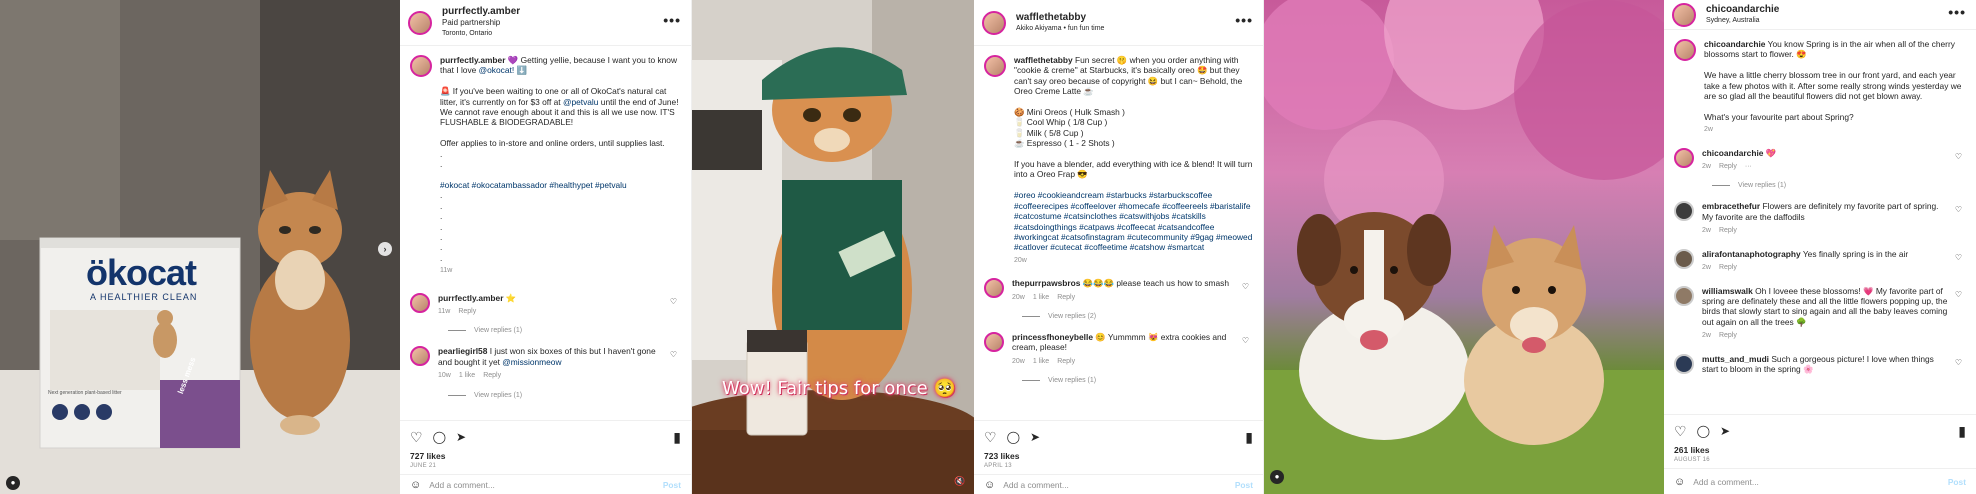 The height and width of the screenshot is (494, 1976). What do you see at coordinates (531, 362) in the screenshot?
I see `comment-mention: @missionmeow` at bounding box center [531, 362].